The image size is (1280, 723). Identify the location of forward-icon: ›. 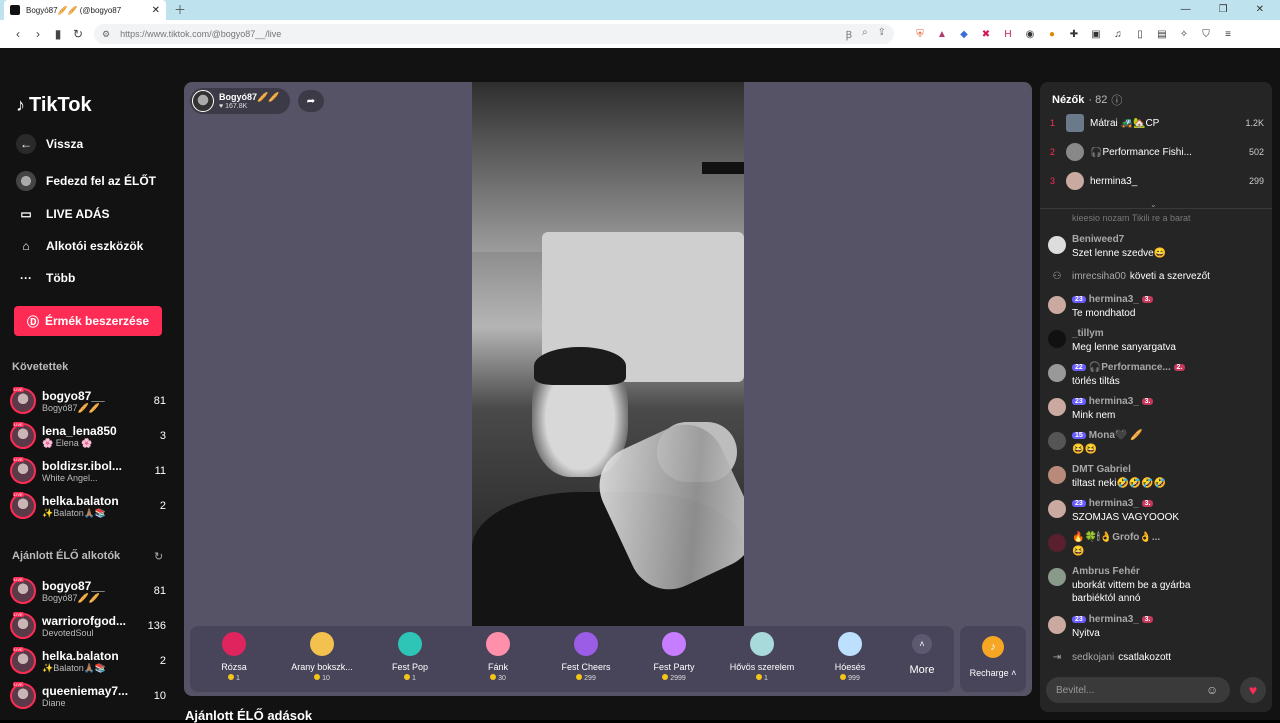
(38, 34).